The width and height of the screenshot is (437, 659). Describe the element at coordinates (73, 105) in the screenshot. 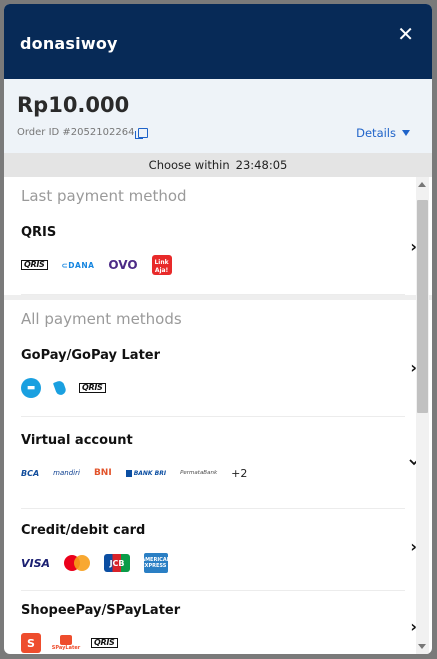

I see `order-amount: Rp10.000` at that location.